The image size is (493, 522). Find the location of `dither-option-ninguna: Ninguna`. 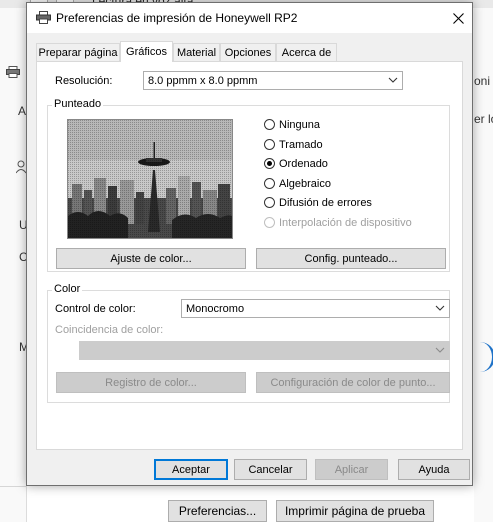

dither-option-ninguna: Ninguna is located at coordinates (292, 124).